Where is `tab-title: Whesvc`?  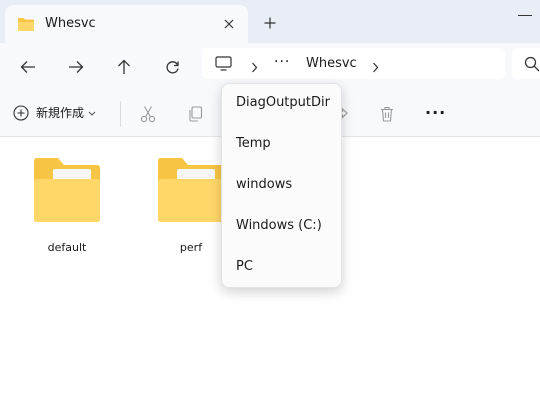 tab-title: Whesvc is located at coordinates (70, 23).